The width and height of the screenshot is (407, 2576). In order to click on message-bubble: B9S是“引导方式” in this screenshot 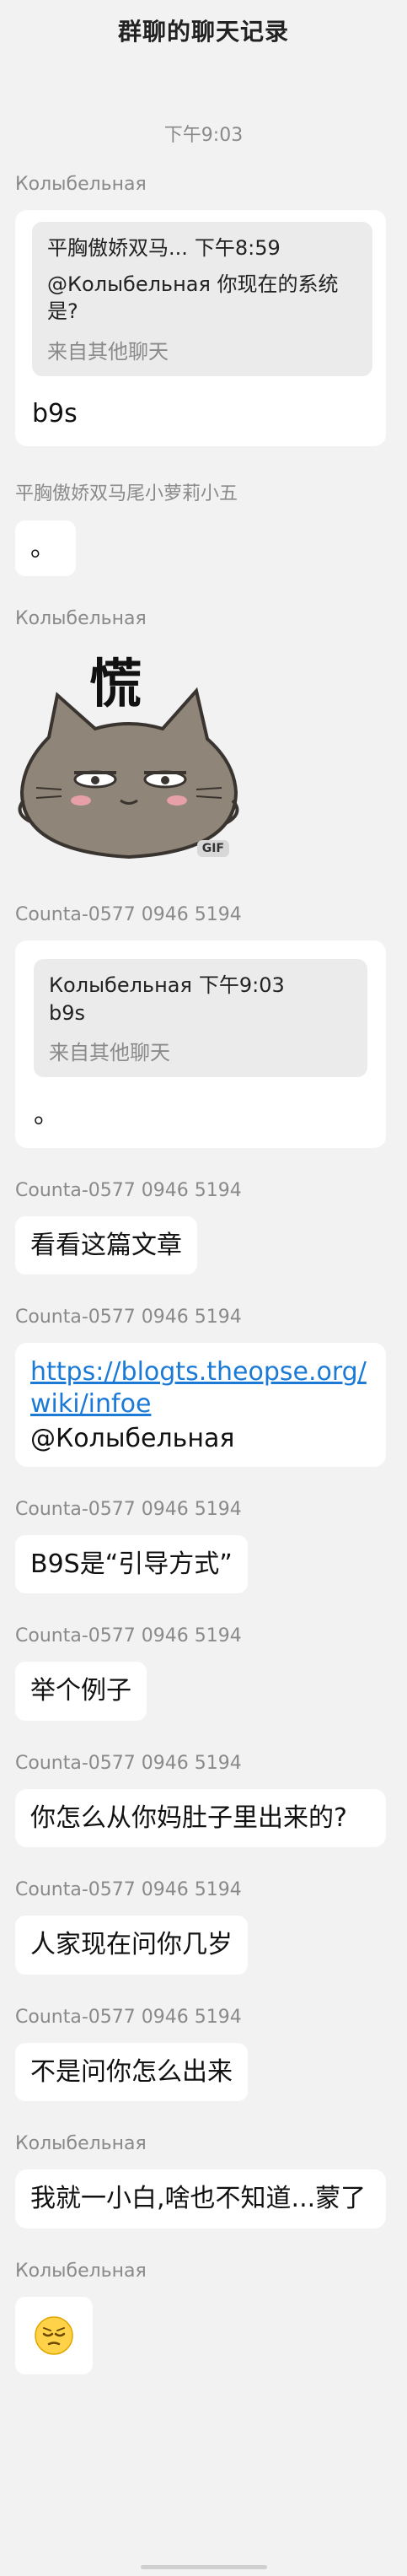, I will do `click(131, 1564)`.